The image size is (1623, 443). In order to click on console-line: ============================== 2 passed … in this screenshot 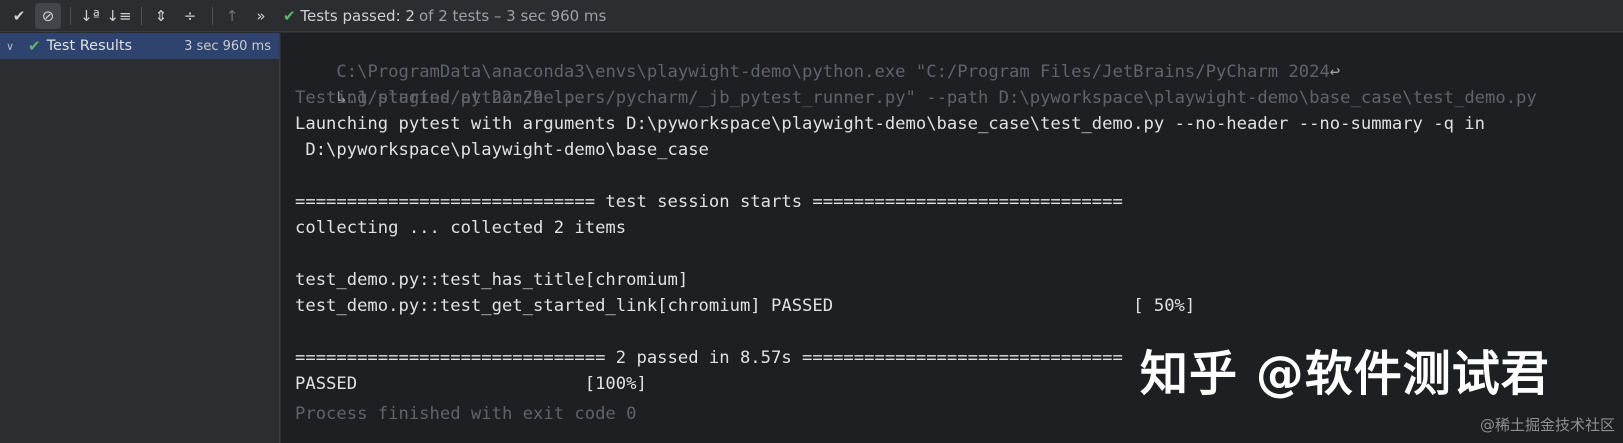, I will do `click(709, 358)`.